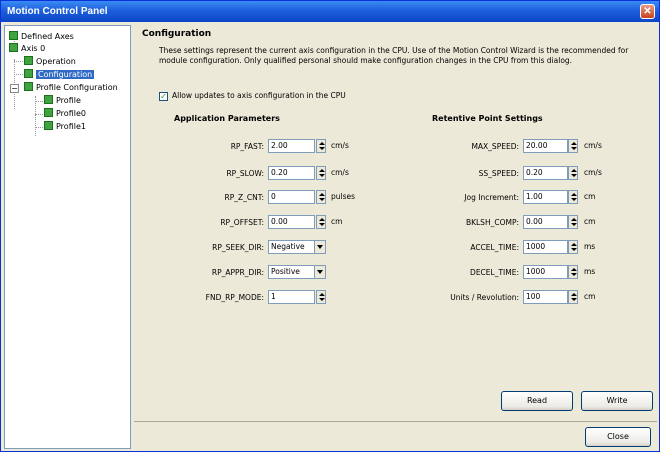 This screenshot has width=660, height=452. Describe the element at coordinates (14, 88) in the screenshot. I see `collapse-icon: −` at that location.